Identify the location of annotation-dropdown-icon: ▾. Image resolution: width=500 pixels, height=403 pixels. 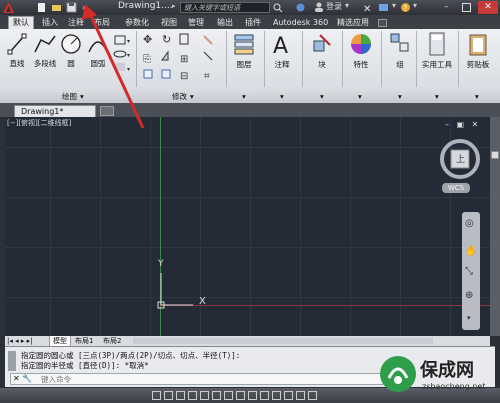
(282, 97).